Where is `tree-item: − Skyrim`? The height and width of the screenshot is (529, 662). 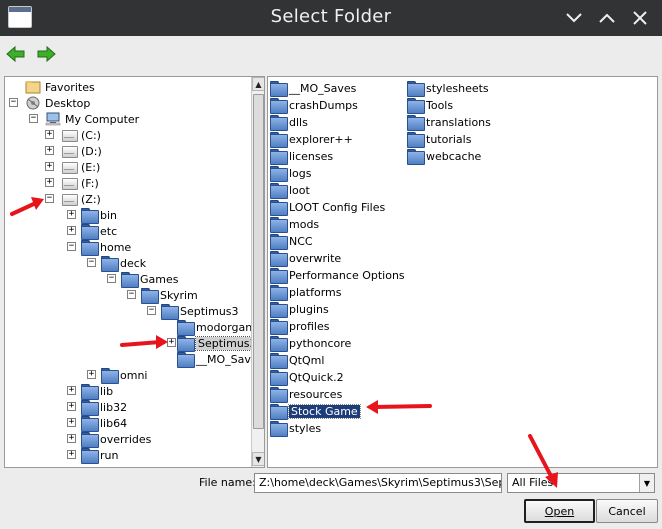
tree-item: − Skyrim is located at coordinates (162, 295).